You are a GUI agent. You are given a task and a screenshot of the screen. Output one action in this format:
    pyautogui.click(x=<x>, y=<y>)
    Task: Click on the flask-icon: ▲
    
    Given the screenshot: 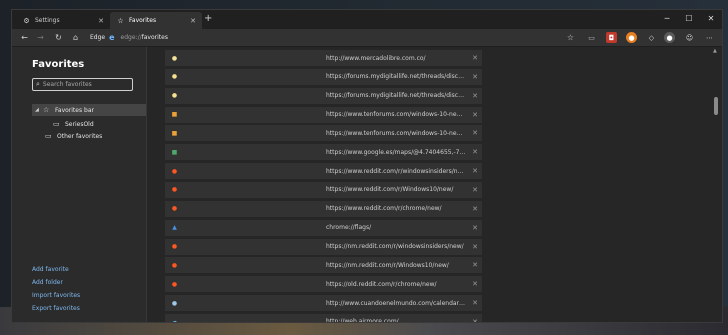 What is the action you would take?
    pyautogui.click(x=174, y=228)
    